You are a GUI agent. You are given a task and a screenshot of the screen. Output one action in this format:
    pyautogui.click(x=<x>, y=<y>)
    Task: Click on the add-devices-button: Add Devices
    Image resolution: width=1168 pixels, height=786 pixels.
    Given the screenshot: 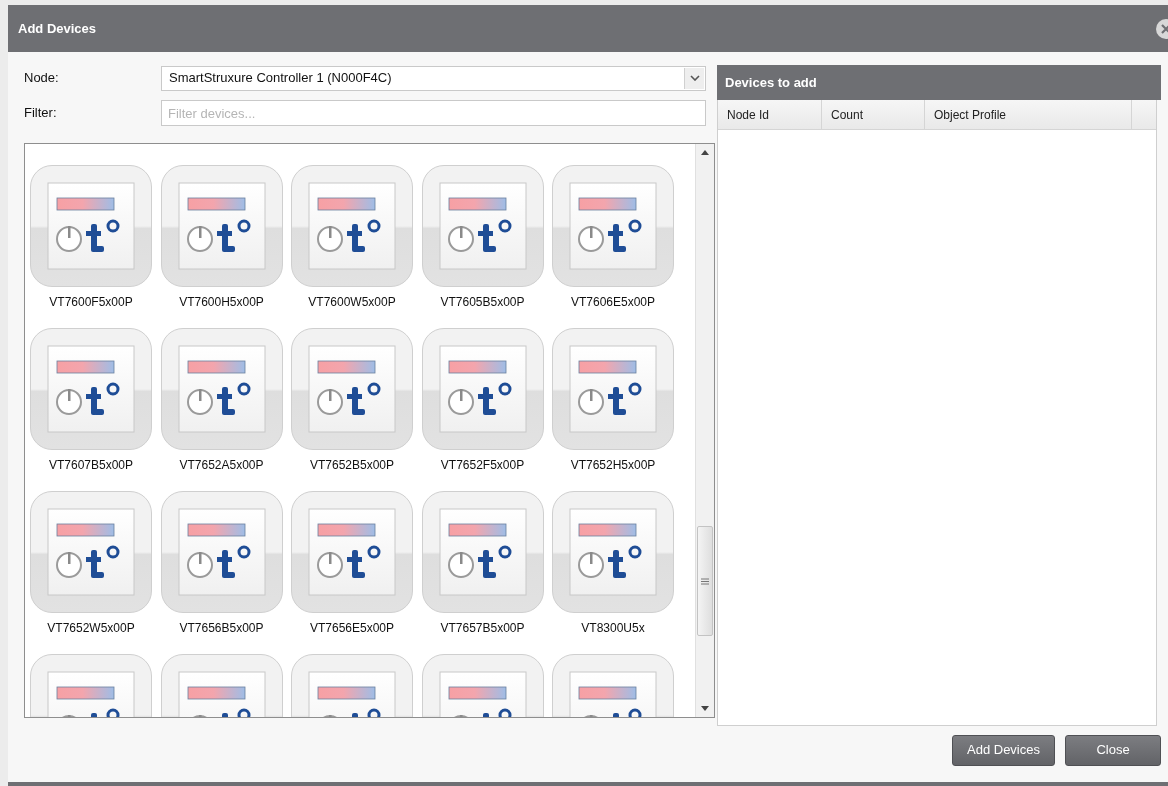 What is the action you would take?
    pyautogui.click(x=1003, y=750)
    